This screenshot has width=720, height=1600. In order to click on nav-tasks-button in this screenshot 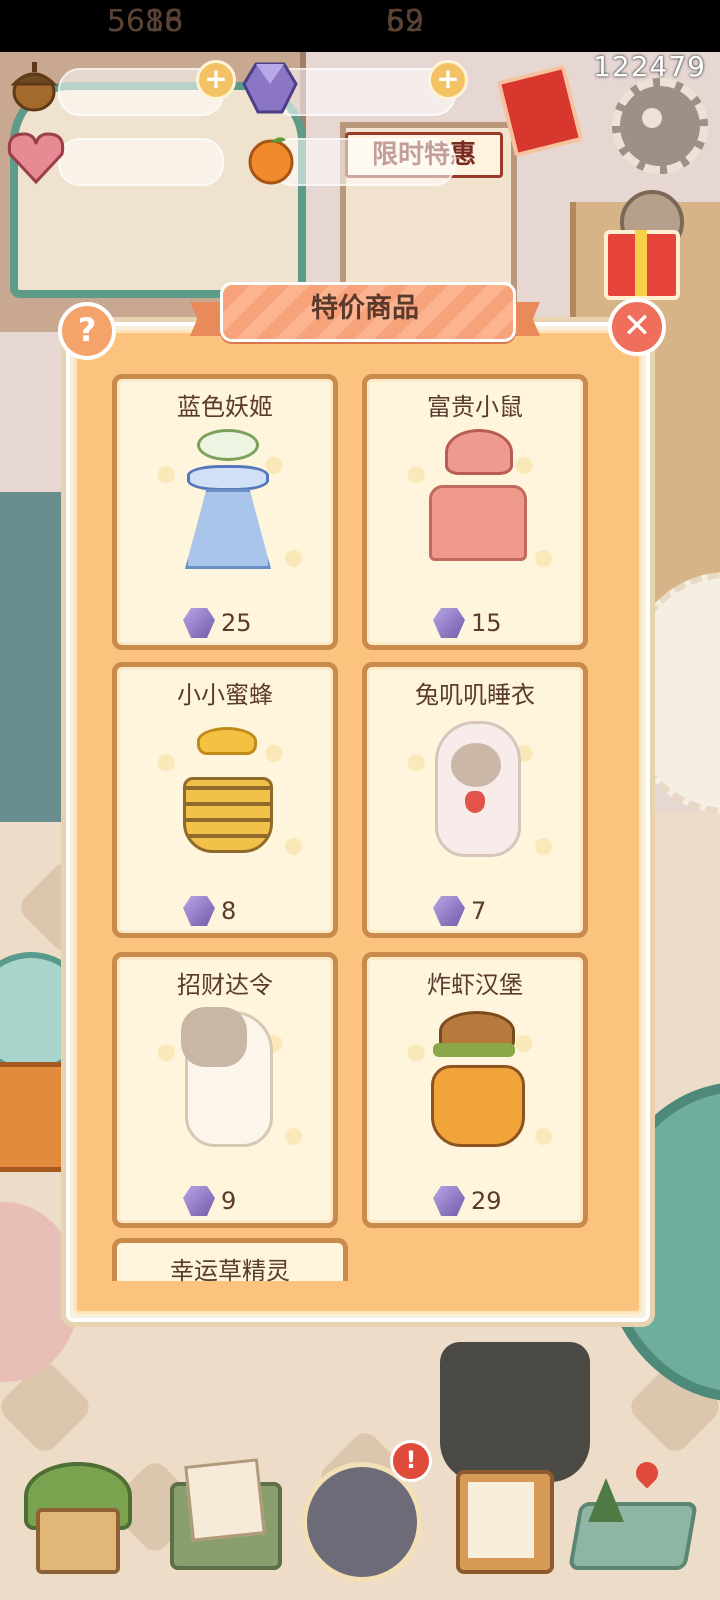, I will do `click(504, 1518)`.